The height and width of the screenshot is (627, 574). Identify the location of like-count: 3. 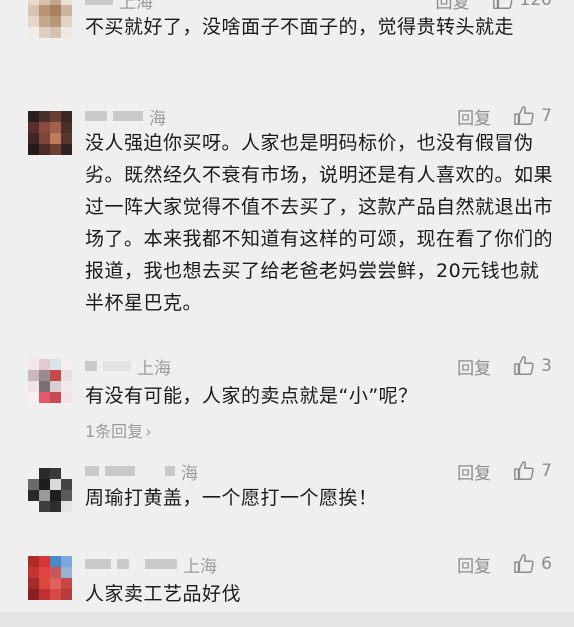
(546, 366).